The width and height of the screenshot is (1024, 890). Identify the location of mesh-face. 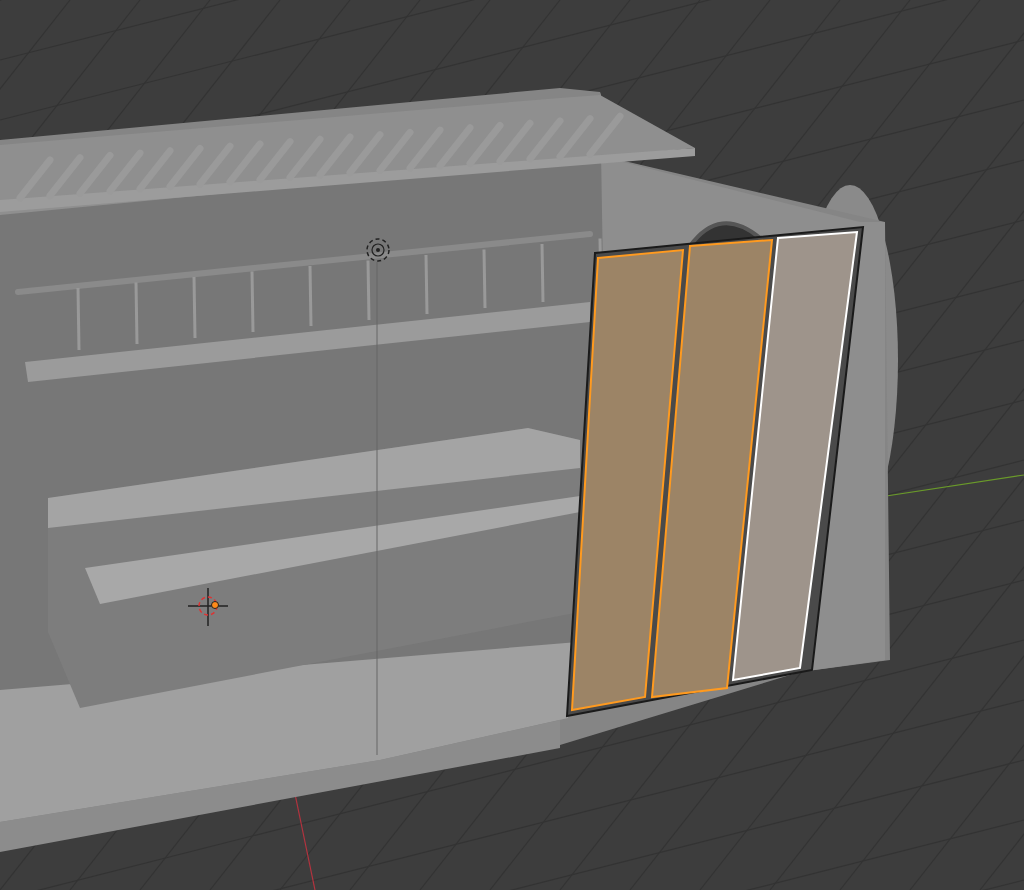
(627, 480).